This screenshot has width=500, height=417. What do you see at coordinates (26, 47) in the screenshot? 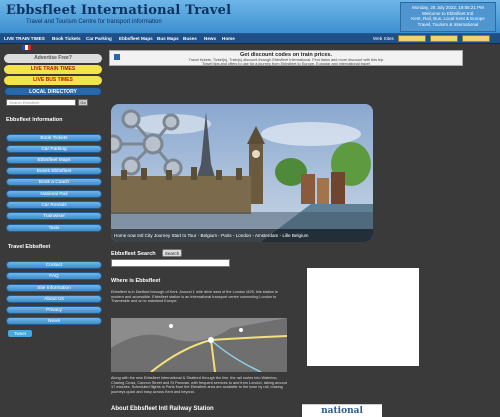
I see `french-flag-icon` at bounding box center [26, 47].